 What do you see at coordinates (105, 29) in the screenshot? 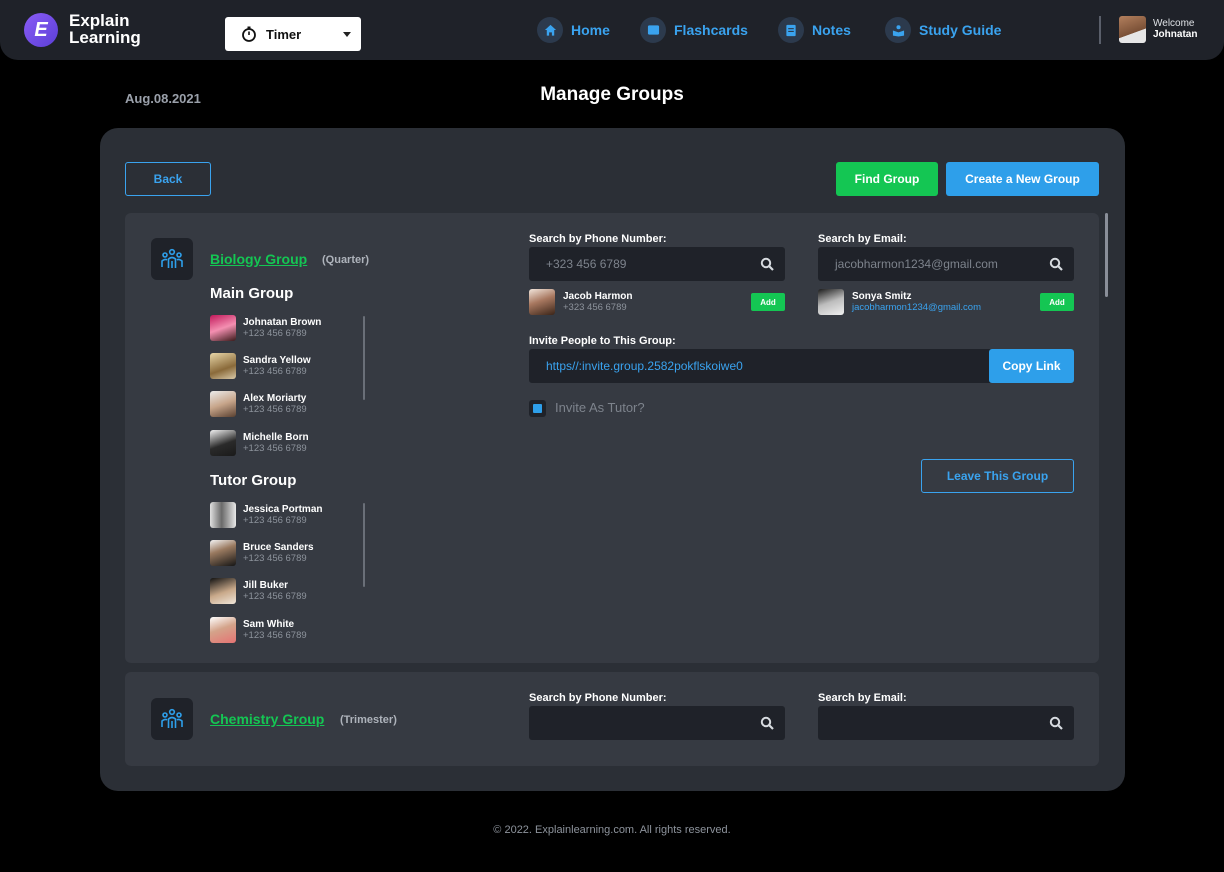
I see `logo-text: Explain Learning` at bounding box center [105, 29].